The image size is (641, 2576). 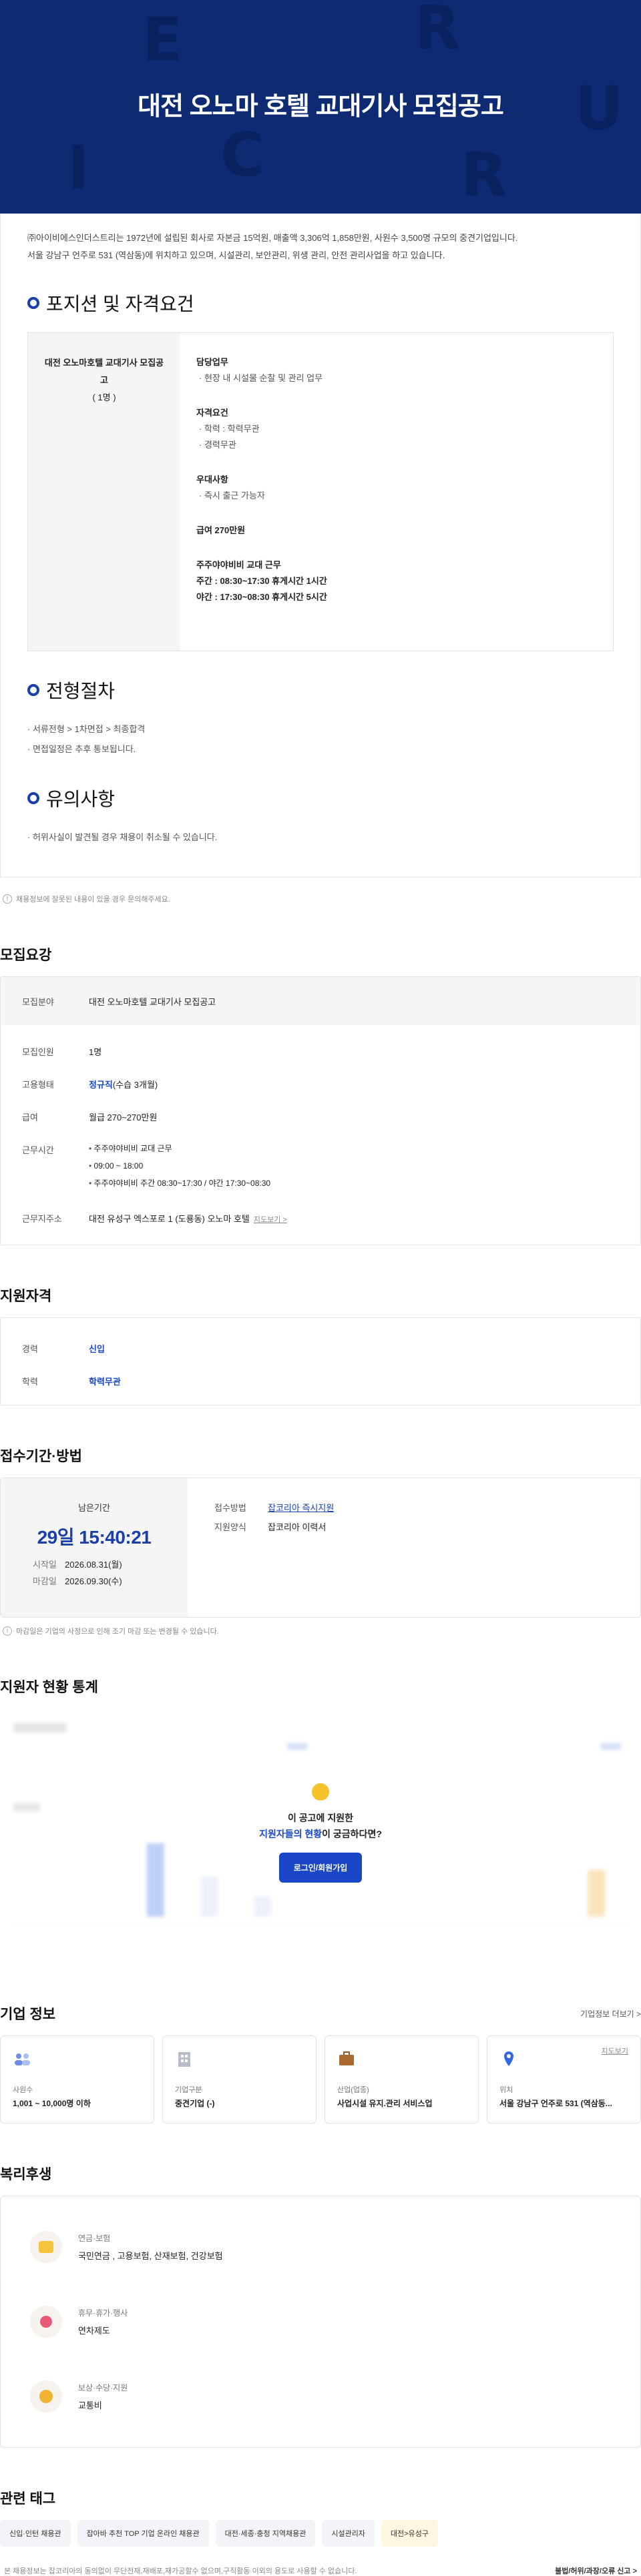 What do you see at coordinates (410, 2533) in the screenshot?
I see `tag: 대전>유성구` at bounding box center [410, 2533].